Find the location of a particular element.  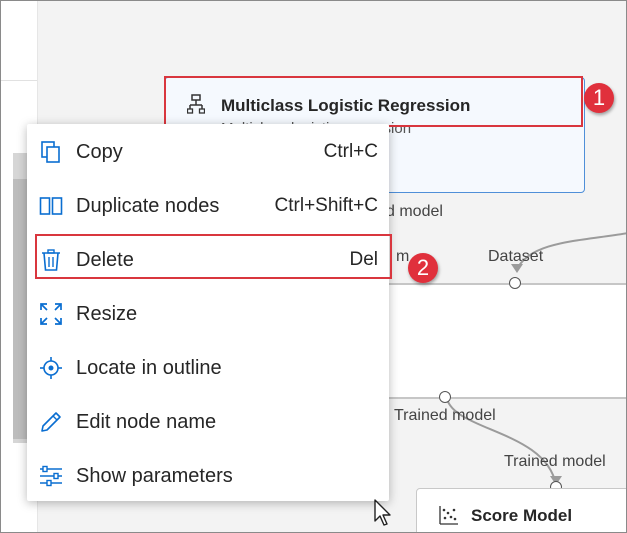

menu-label-locate-in-outline: Locate in outline is located at coordinates (149, 368).